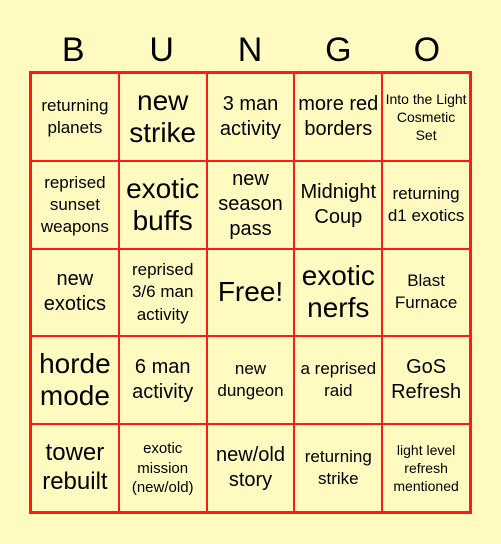 The height and width of the screenshot is (544, 501). What do you see at coordinates (426, 380) in the screenshot?
I see `bingo-cell: GoS Refresh` at bounding box center [426, 380].